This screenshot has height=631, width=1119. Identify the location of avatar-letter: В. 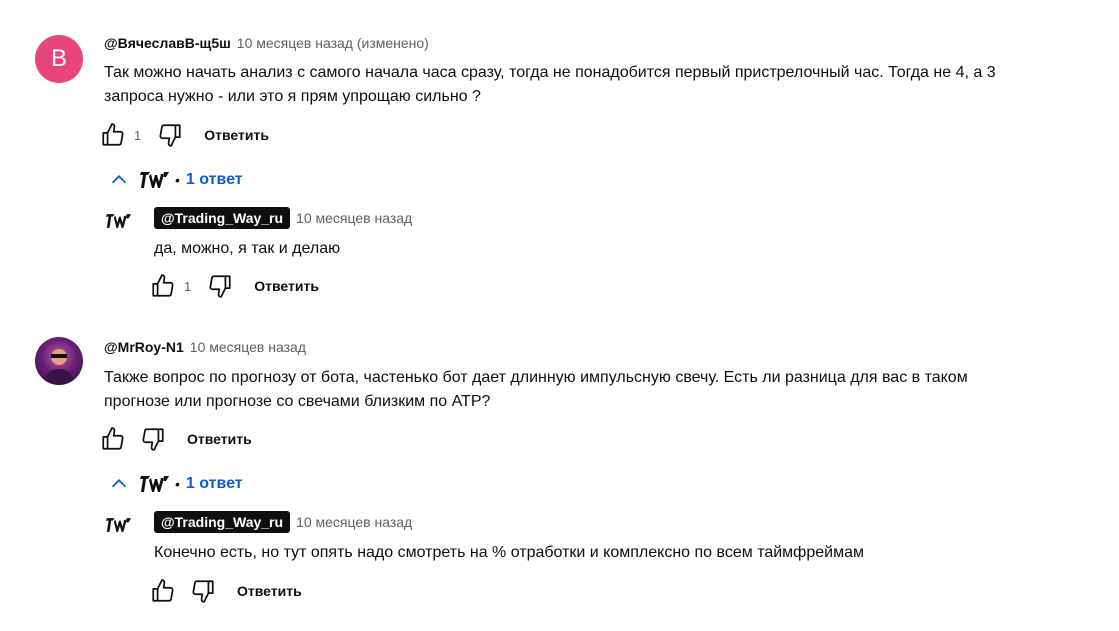
(58, 58).